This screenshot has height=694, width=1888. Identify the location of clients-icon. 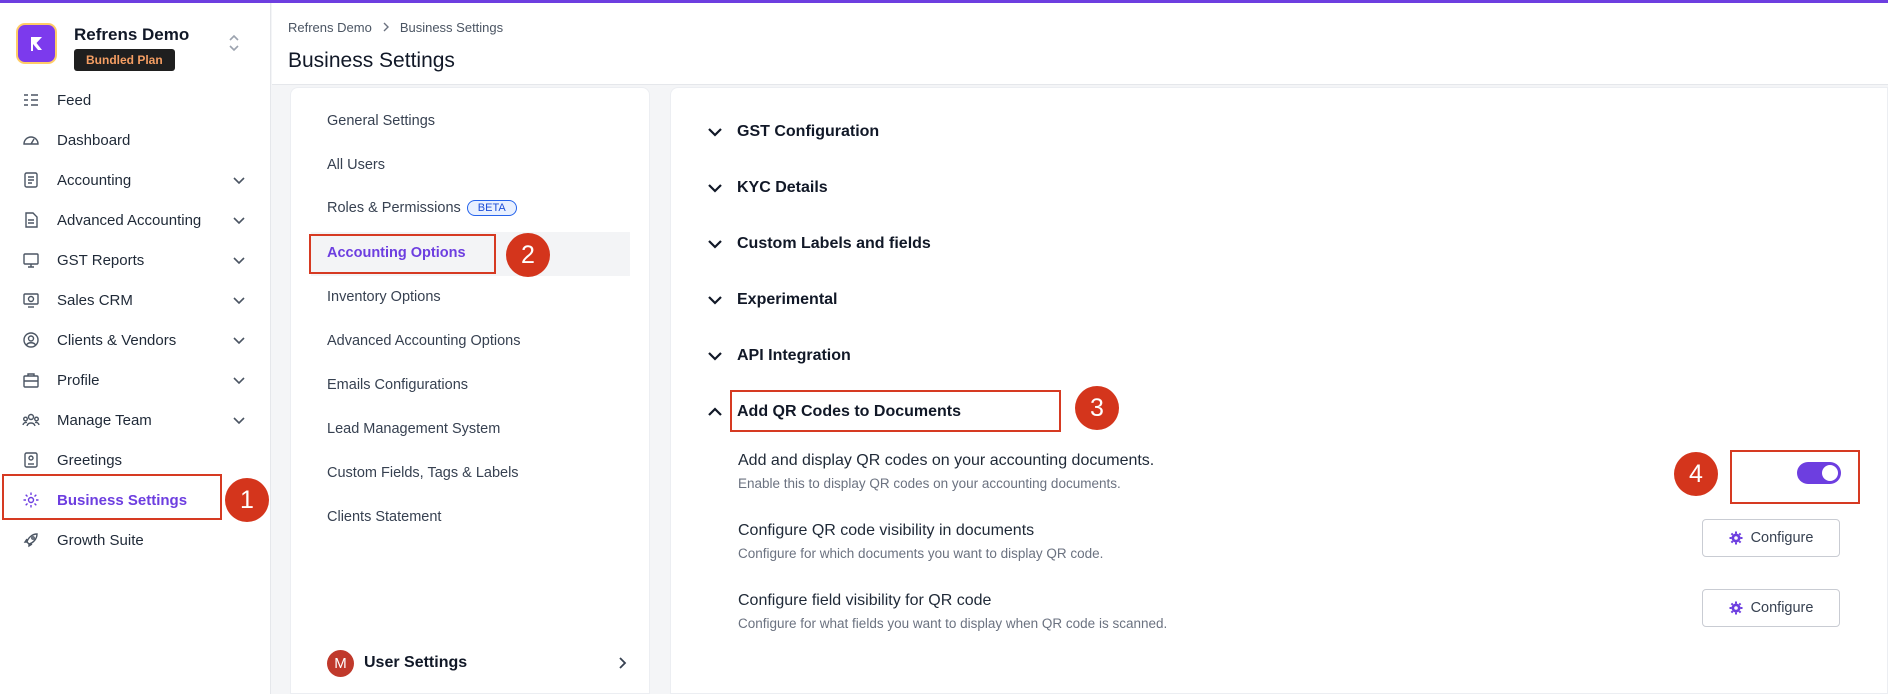
(31, 340).